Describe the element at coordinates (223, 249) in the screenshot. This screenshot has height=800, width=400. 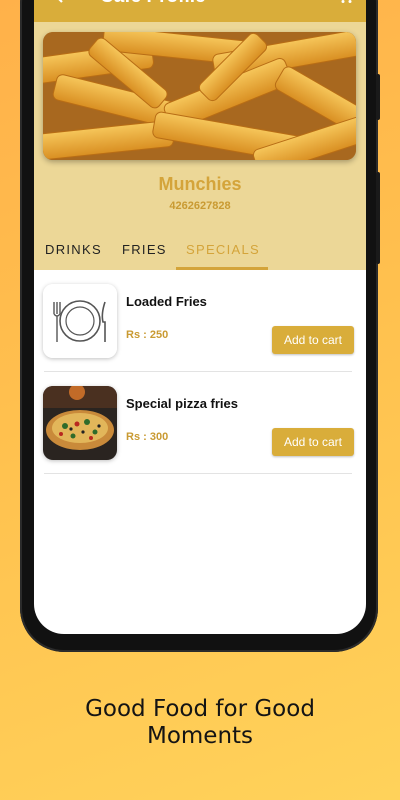
I see `tab-specials: SPECIALS` at that location.